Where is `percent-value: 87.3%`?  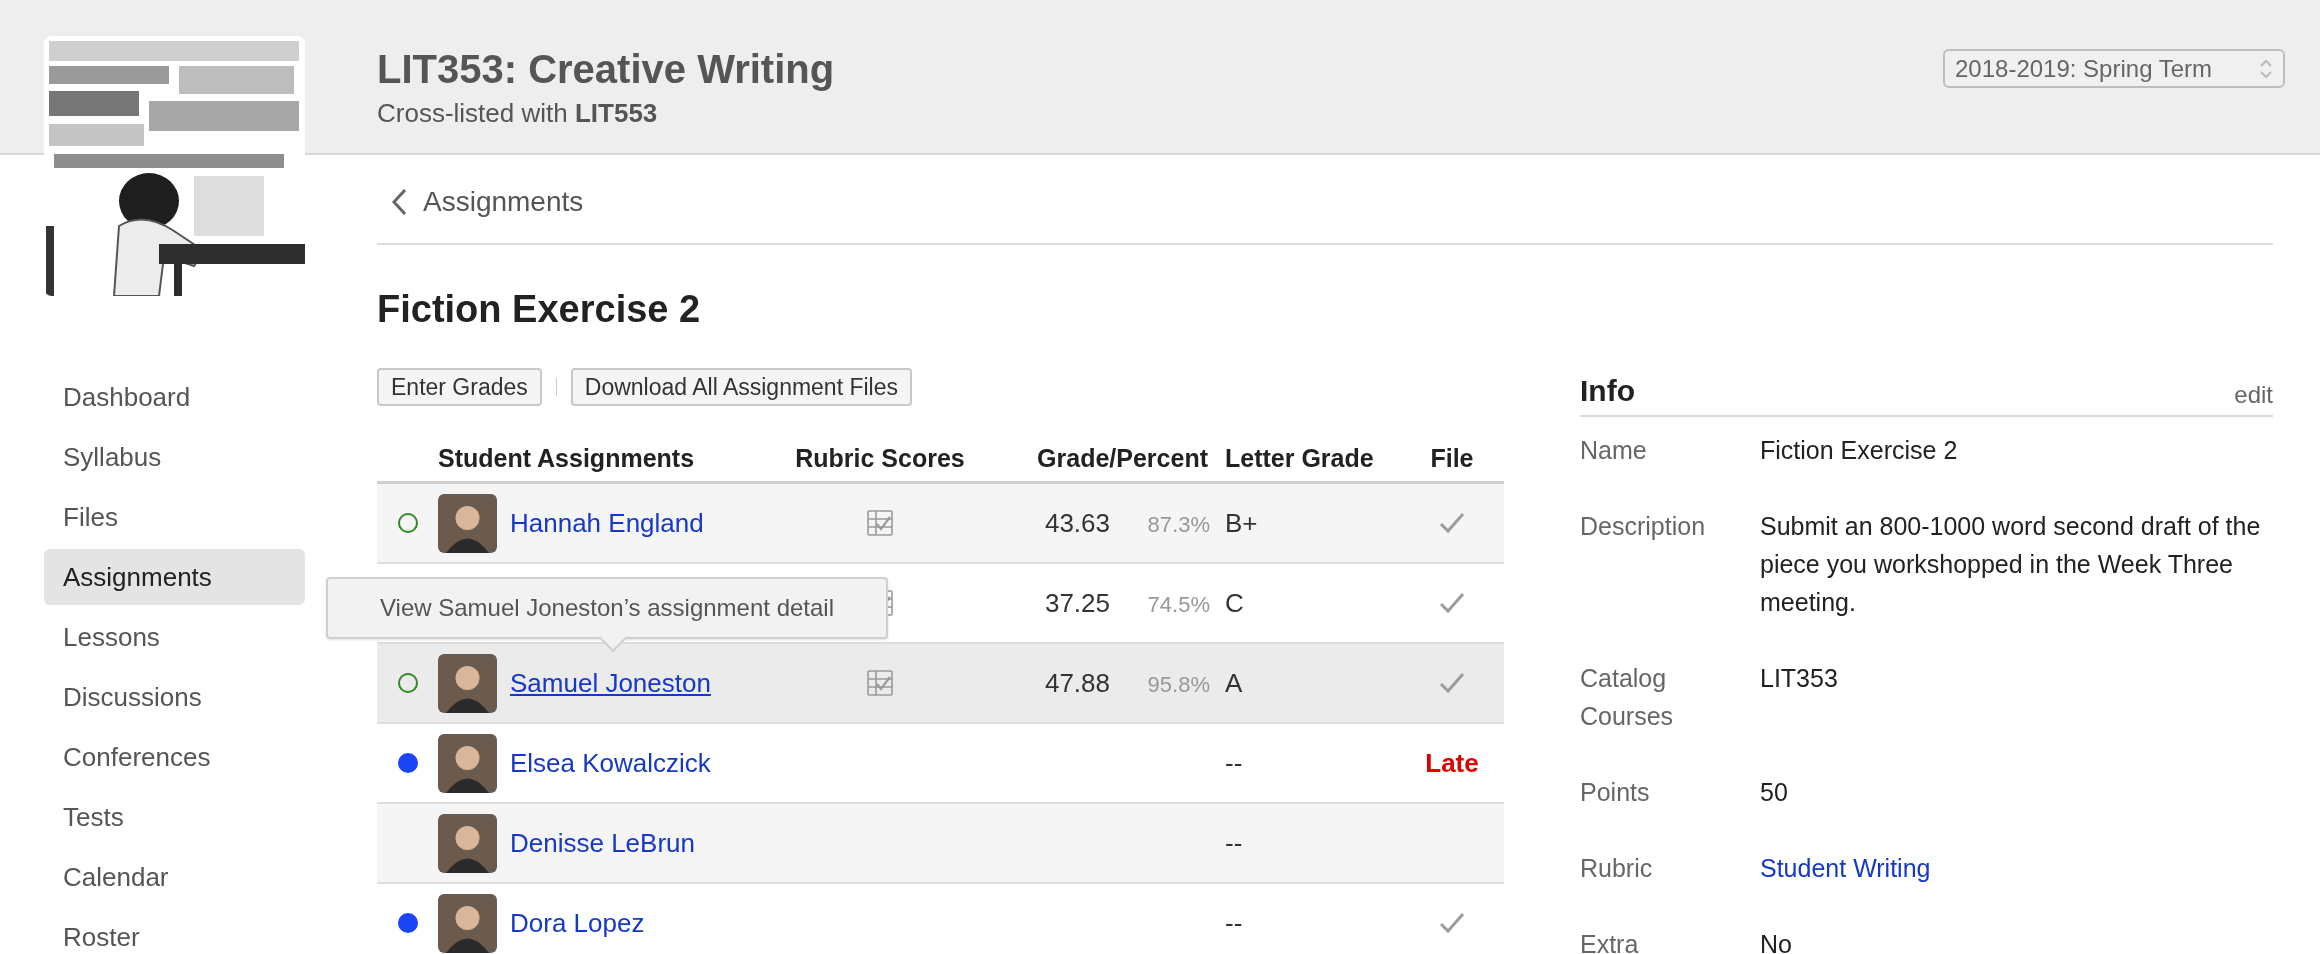 percent-value: 87.3% is located at coordinates (1178, 524).